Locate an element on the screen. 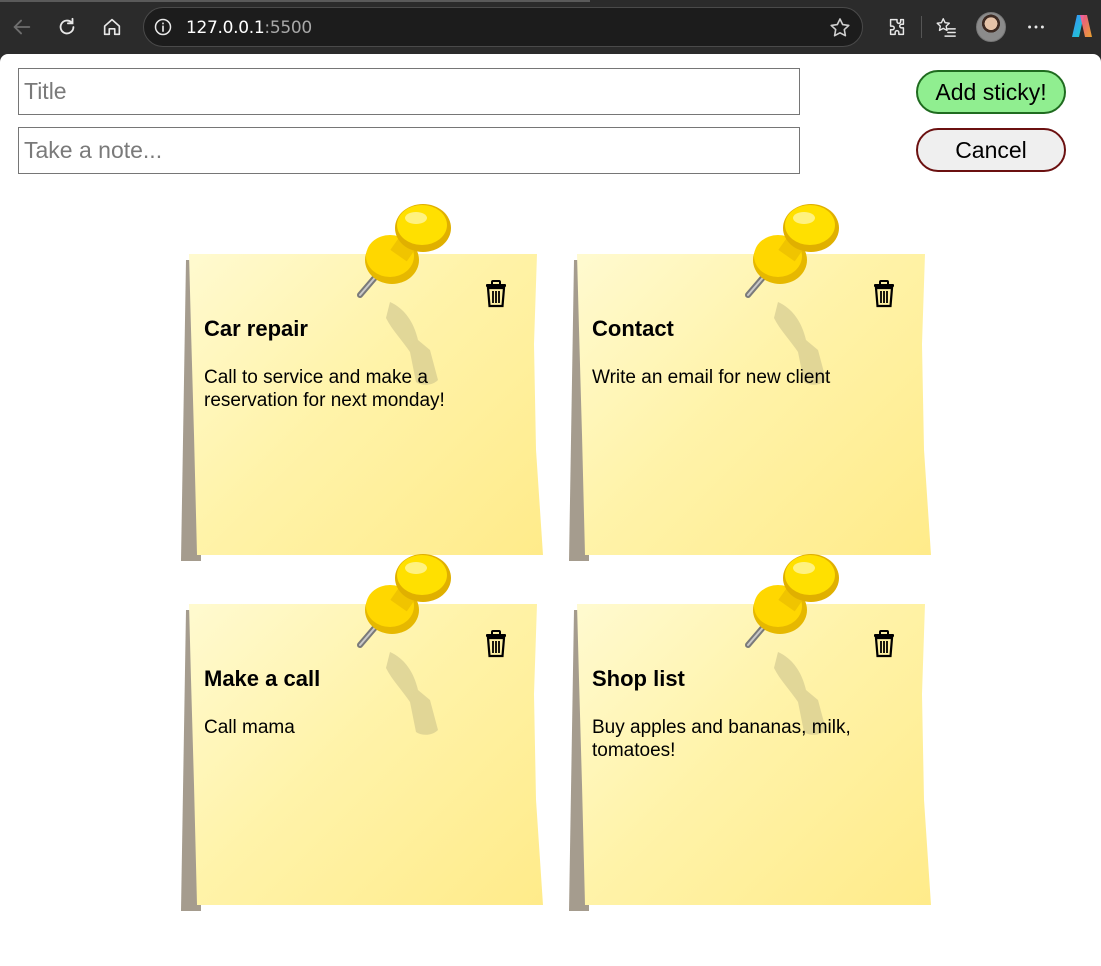  copilot-icon is located at coordinates (1082, 26).